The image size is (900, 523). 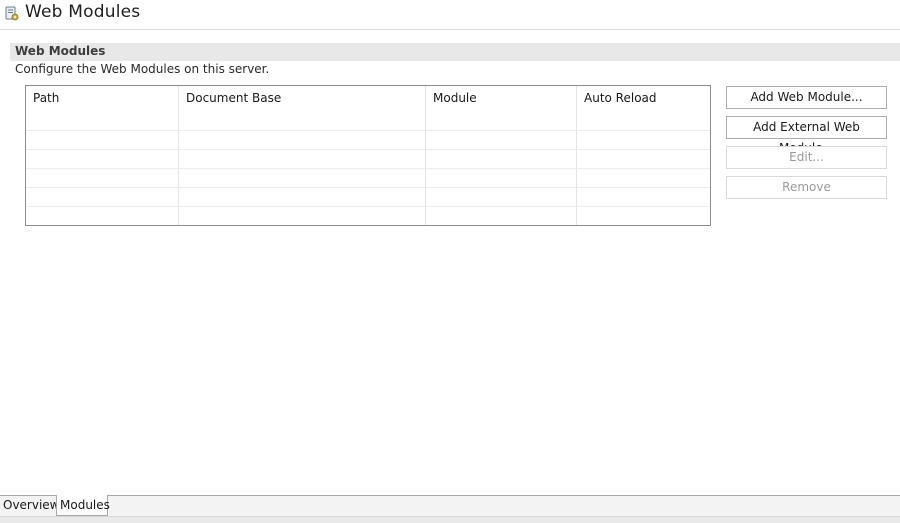 I want to click on column-header-auto-reload: Auto Reload, so click(x=643, y=108).